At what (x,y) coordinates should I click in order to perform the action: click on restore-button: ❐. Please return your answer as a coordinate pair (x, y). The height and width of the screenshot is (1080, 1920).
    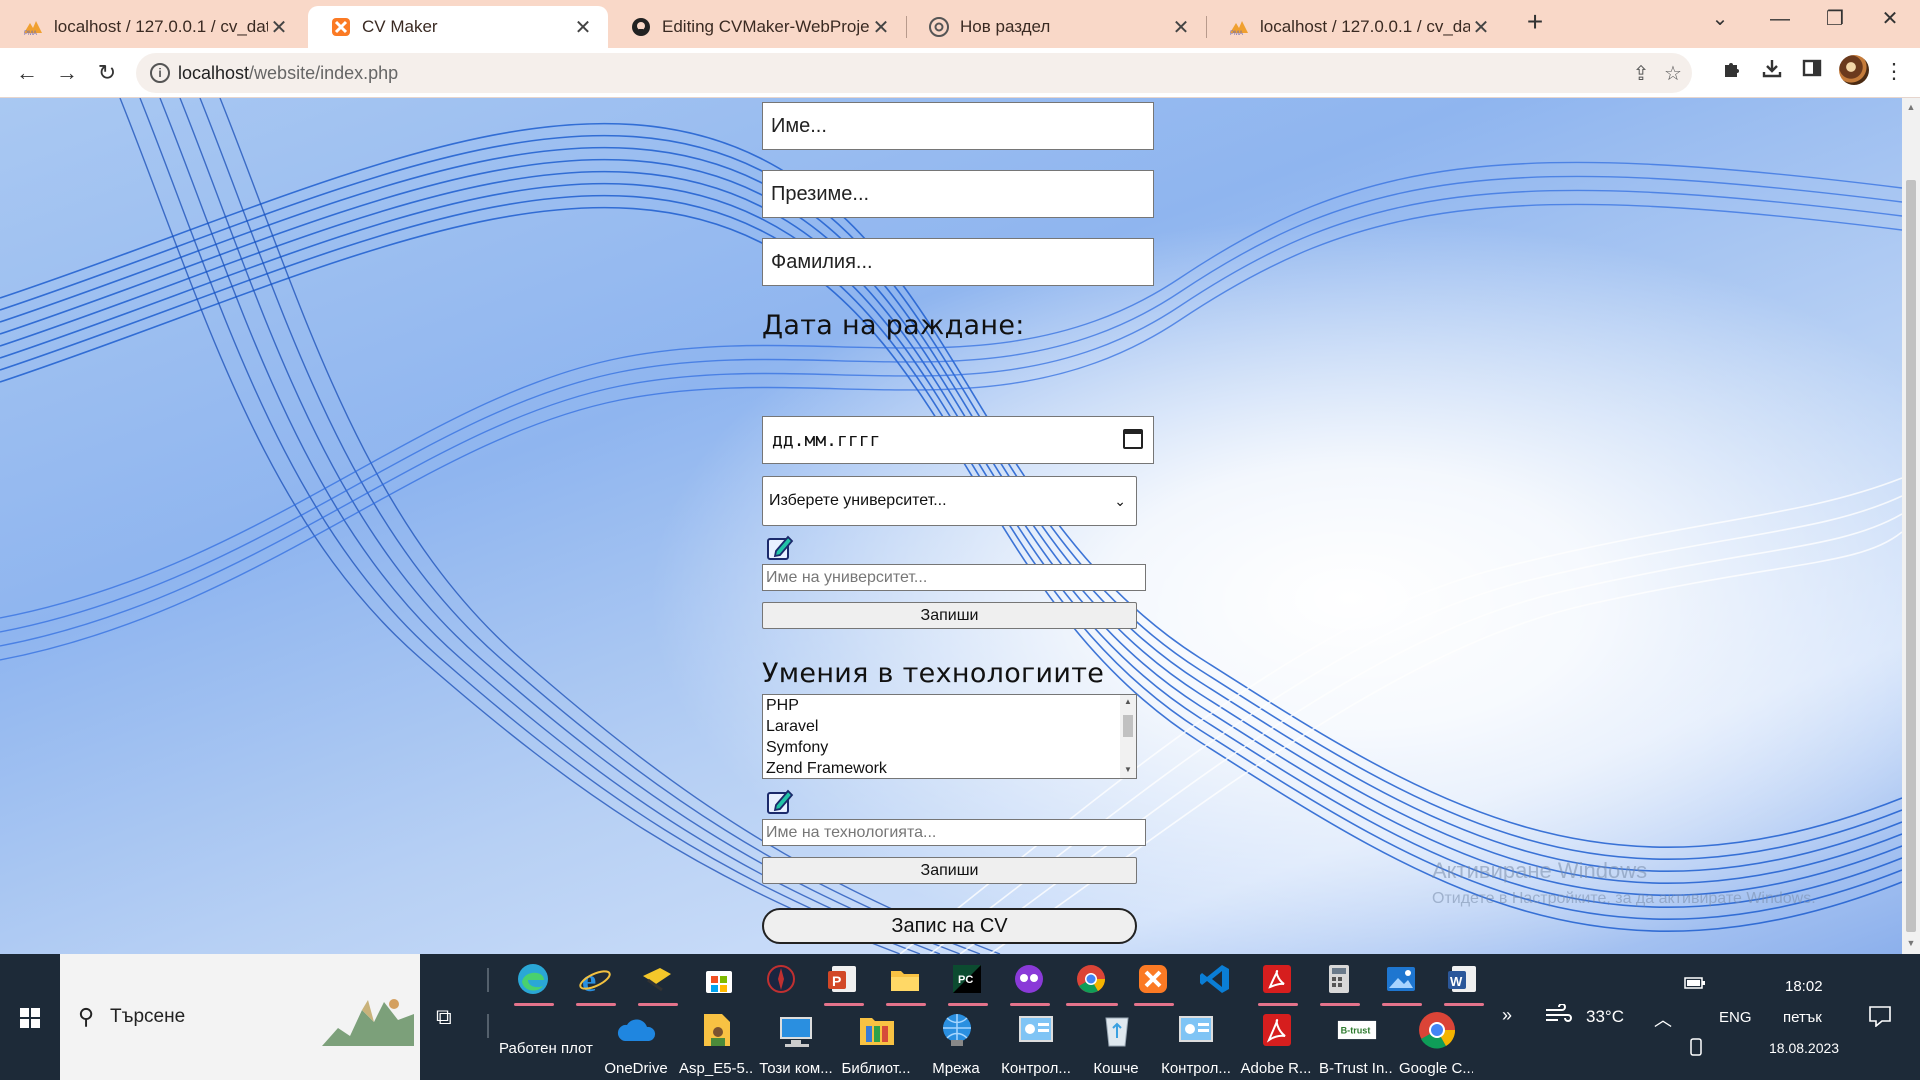
    Looking at the image, I should click on (1835, 20).